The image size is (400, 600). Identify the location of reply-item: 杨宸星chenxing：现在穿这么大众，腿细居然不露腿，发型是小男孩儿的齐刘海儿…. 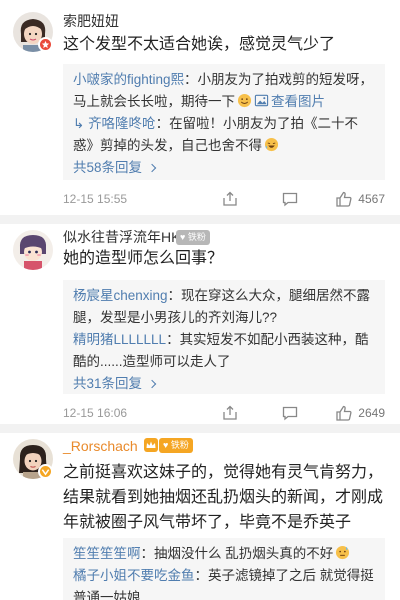
(225, 307).